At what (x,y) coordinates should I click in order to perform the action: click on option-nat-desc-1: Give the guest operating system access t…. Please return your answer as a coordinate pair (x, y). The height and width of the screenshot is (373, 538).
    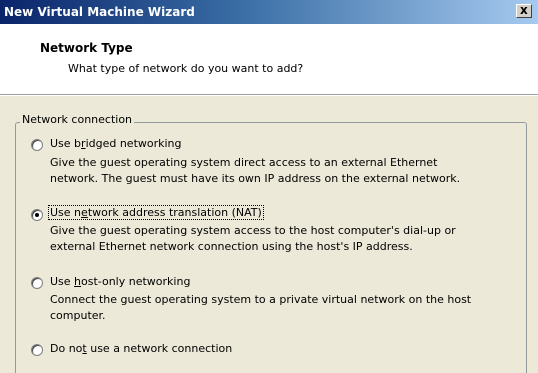
    Looking at the image, I should click on (253, 230).